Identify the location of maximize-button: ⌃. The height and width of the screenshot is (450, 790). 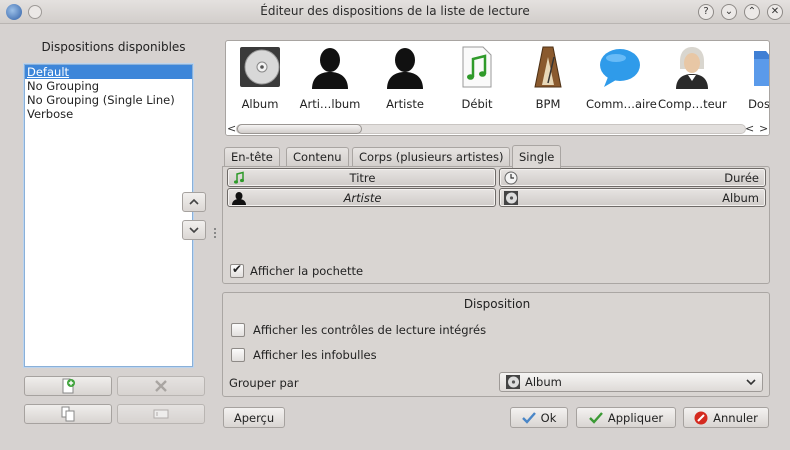
(752, 12).